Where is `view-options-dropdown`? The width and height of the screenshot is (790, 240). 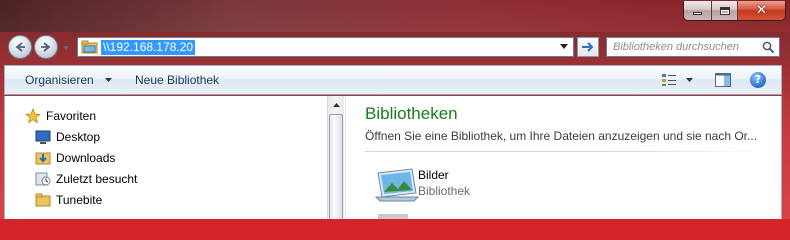 view-options-dropdown is located at coordinates (689, 80).